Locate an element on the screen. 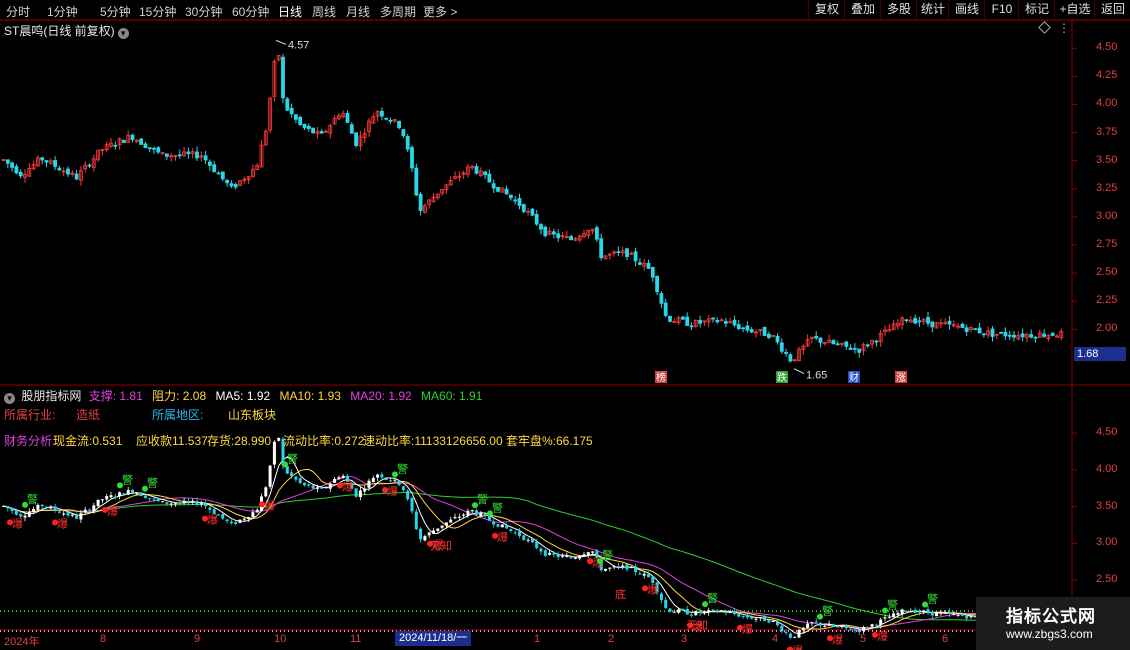 This screenshot has width=1130, height=650. x-label-aug: 8 is located at coordinates (103, 639).